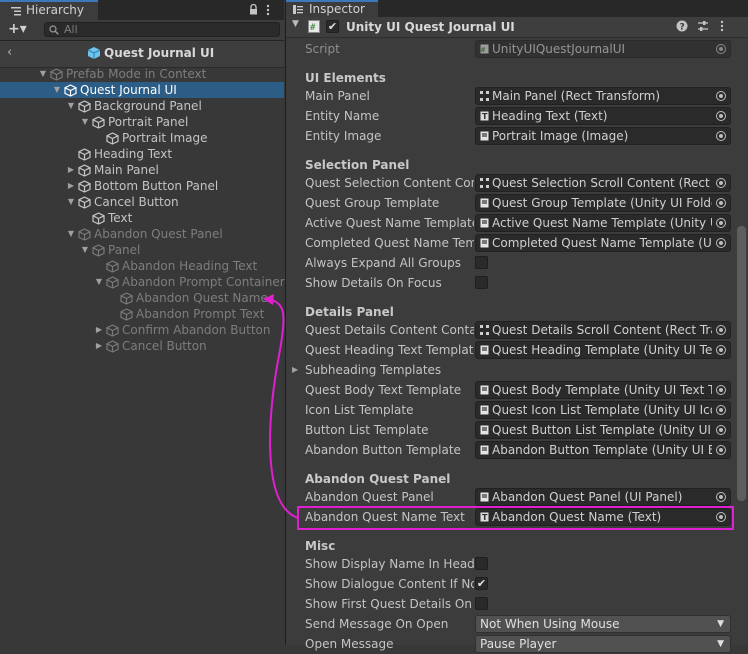 The width and height of the screenshot is (748, 654). Describe the element at coordinates (253, 9) in the screenshot. I see `lock-icon` at that location.